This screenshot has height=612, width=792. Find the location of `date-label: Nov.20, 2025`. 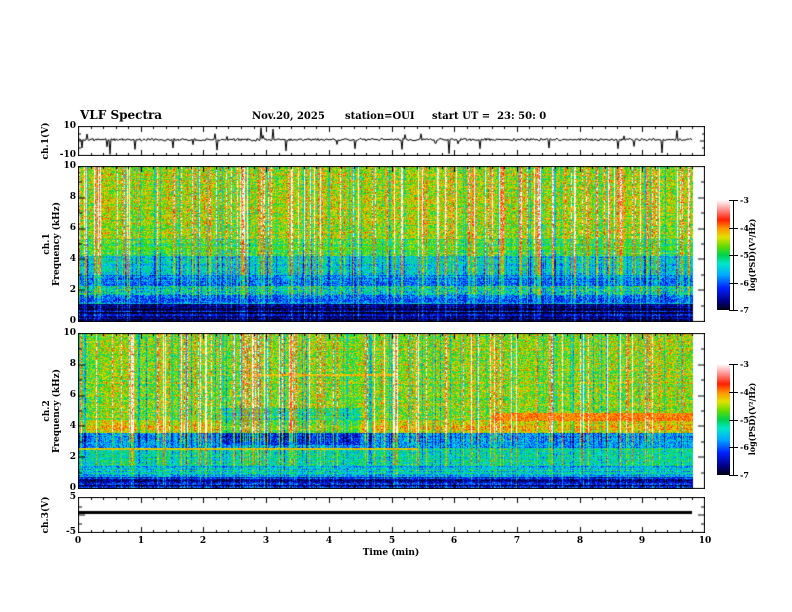

date-label: Nov.20, 2025 is located at coordinates (288, 116).